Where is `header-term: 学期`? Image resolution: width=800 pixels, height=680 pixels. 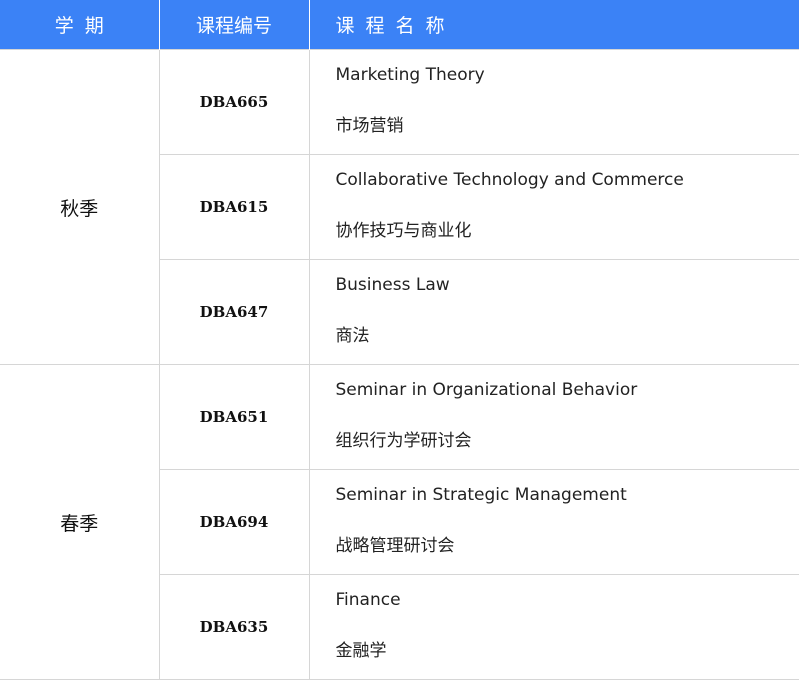 header-term: 学期 is located at coordinates (80, 25).